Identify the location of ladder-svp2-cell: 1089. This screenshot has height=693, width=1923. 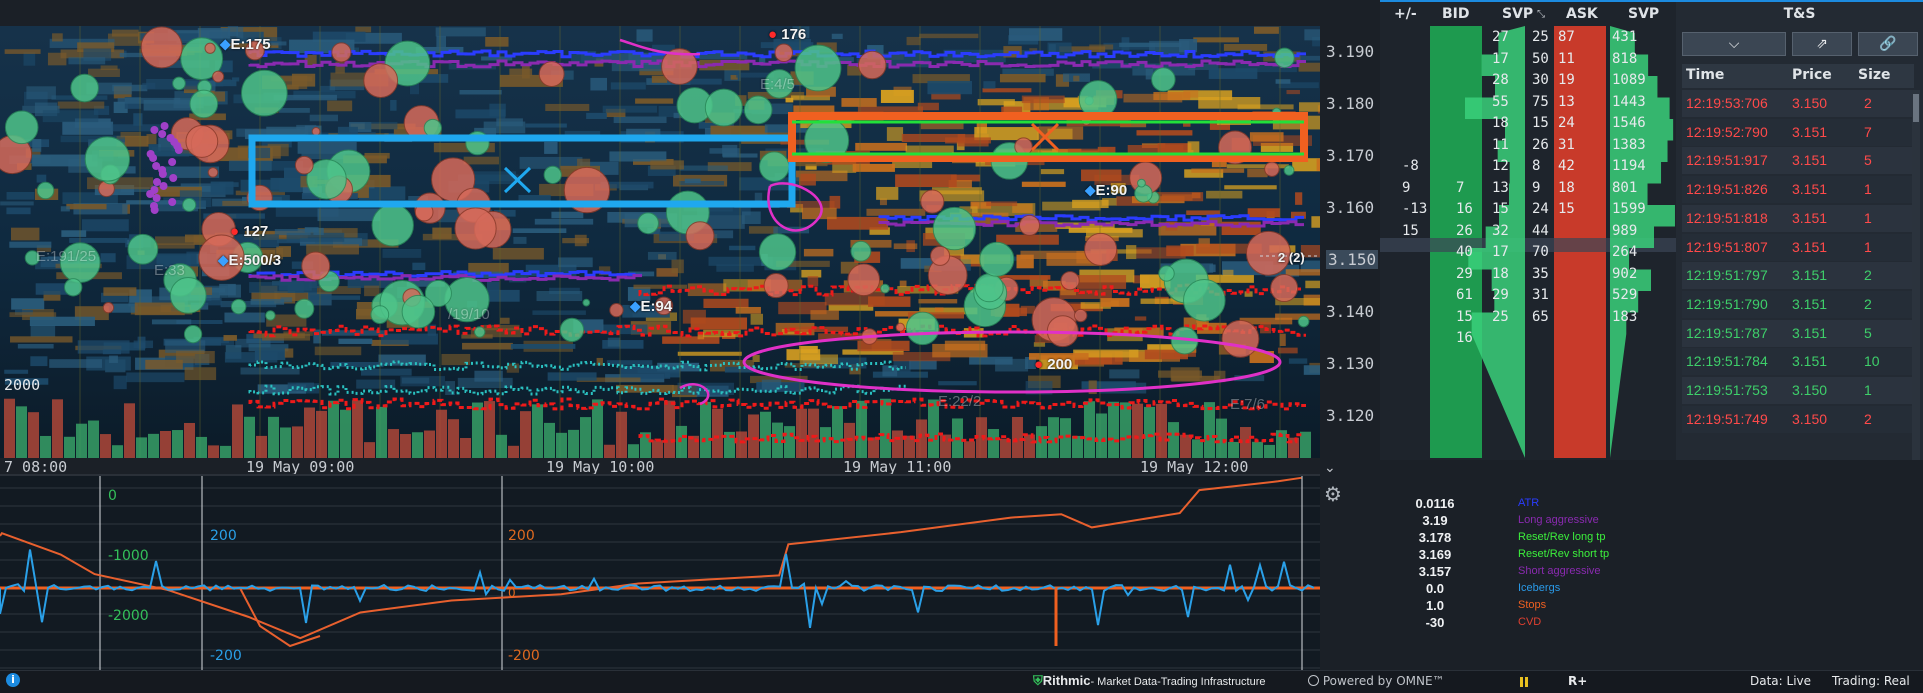
(1629, 80).